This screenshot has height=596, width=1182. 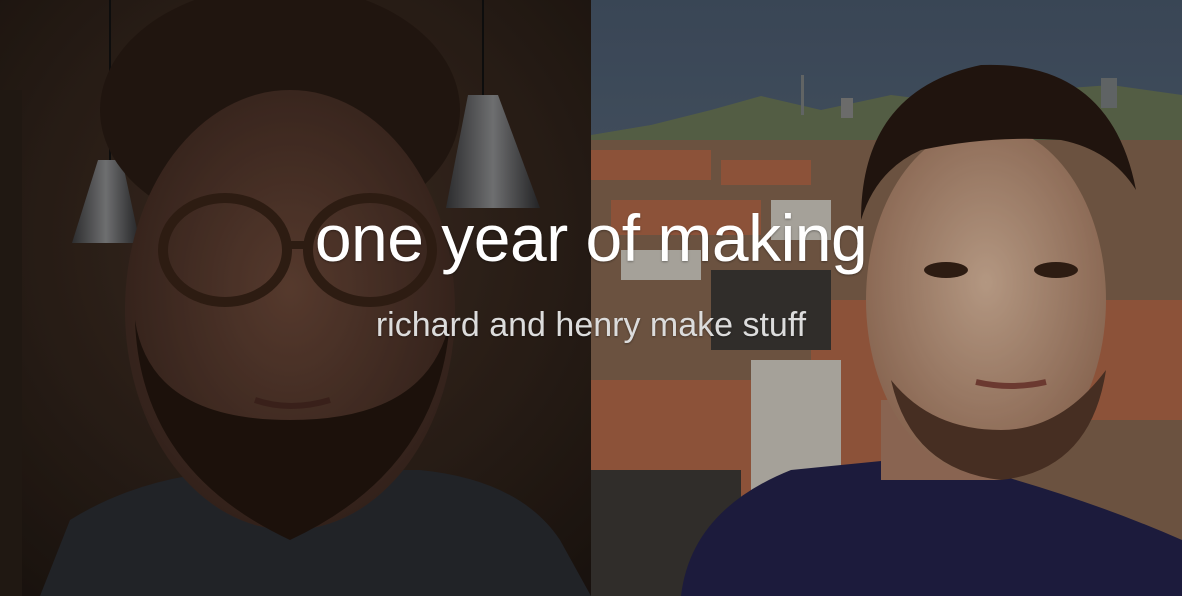 What do you see at coordinates (591, 238) in the screenshot?
I see `hero-title: one year of making` at bounding box center [591, 238].